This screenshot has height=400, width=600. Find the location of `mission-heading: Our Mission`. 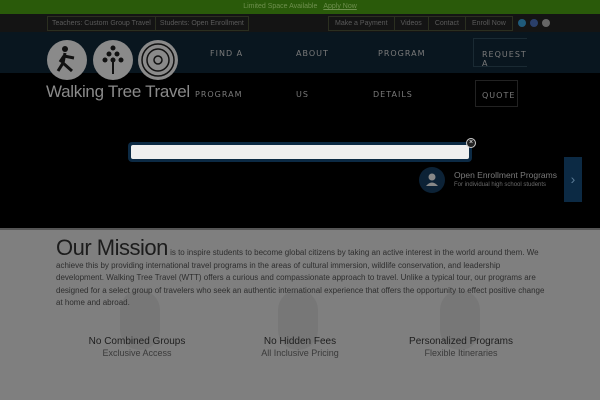

mission-heading: Our Mission is located at coordinates (112, 247).